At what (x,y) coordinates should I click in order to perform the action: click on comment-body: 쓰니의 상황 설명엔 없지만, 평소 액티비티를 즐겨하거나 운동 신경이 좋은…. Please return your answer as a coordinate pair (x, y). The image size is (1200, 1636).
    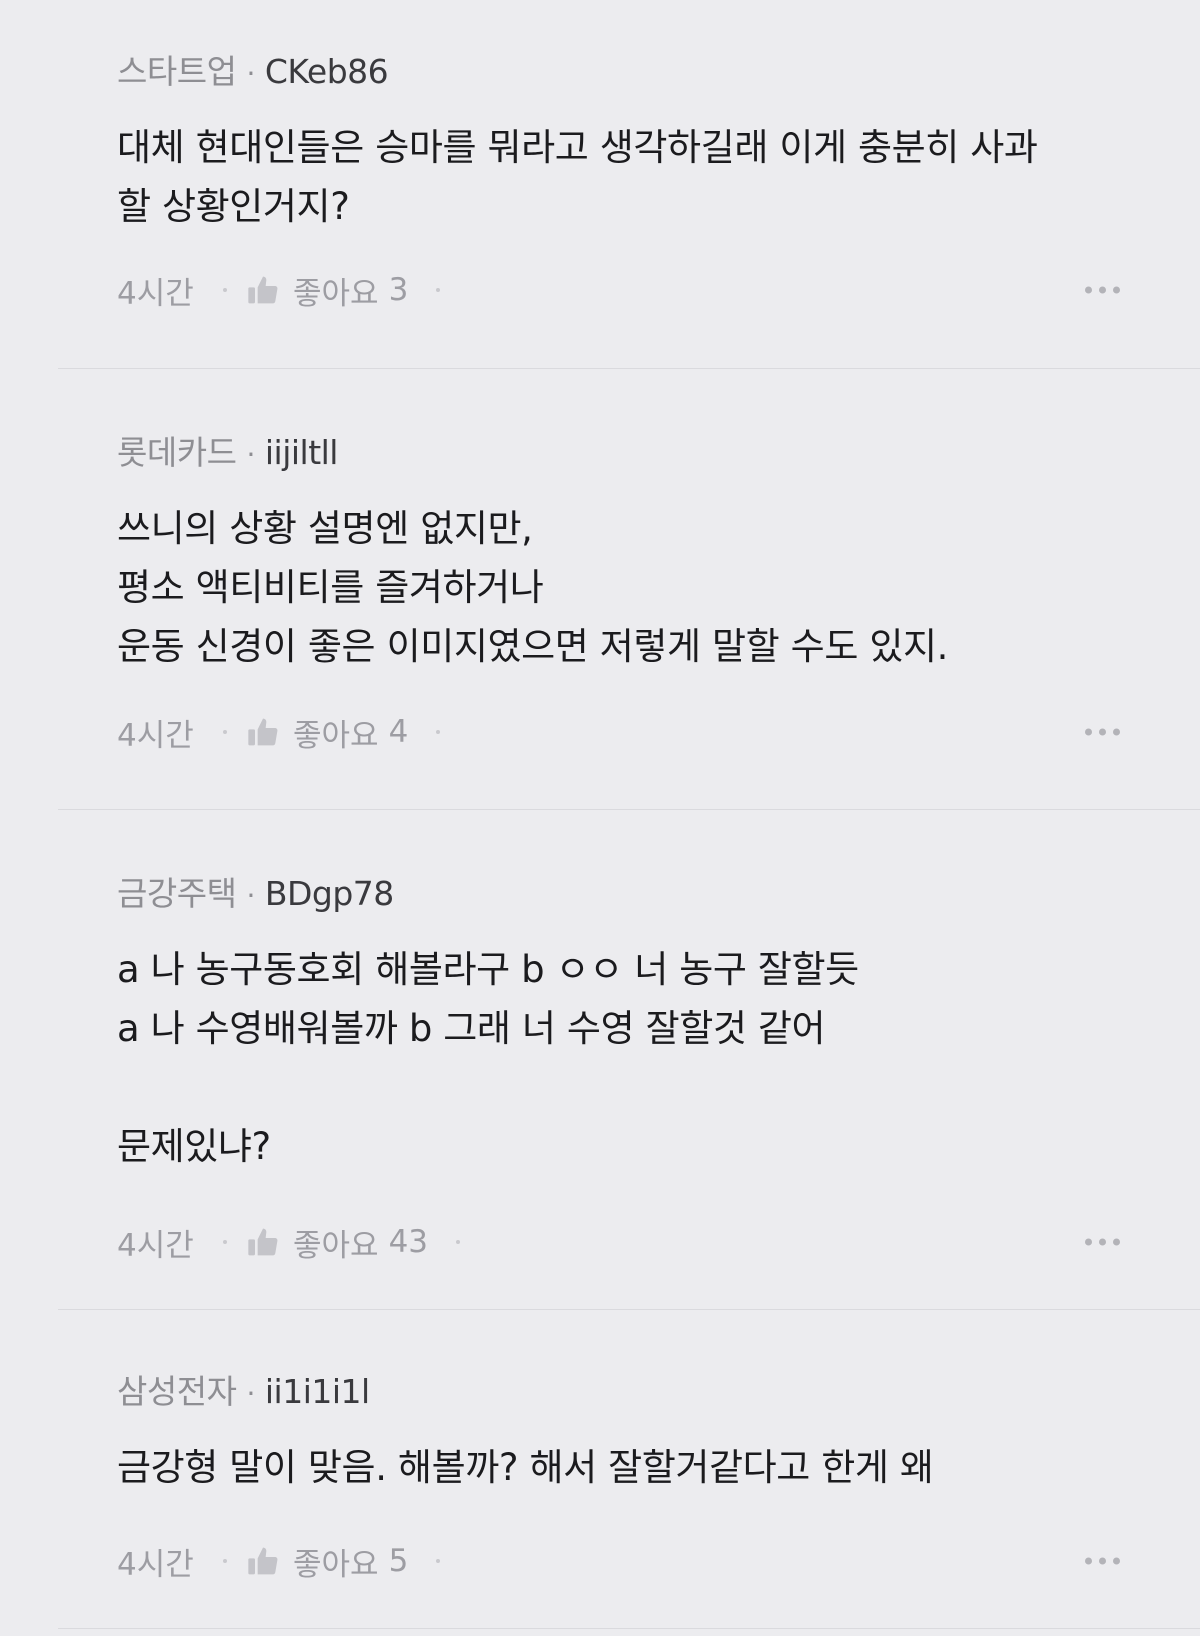
    Looking at the image, I should click on (532, 587).